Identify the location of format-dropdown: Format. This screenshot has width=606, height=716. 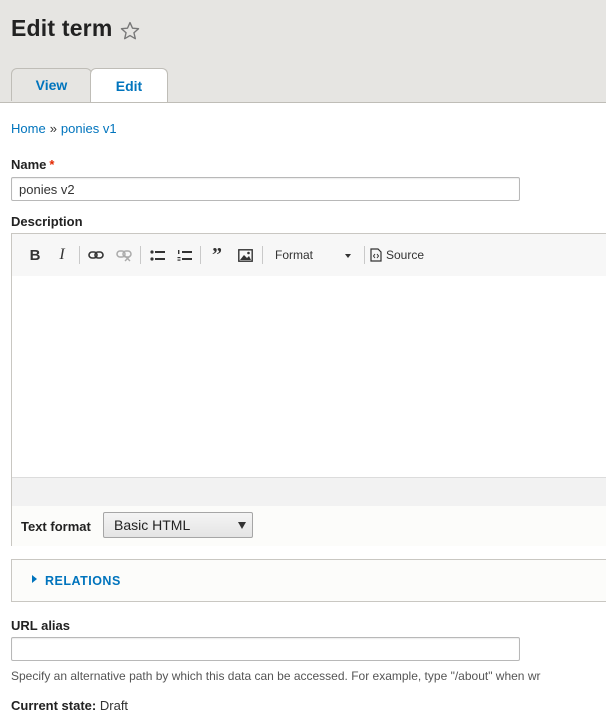
(312, 255).